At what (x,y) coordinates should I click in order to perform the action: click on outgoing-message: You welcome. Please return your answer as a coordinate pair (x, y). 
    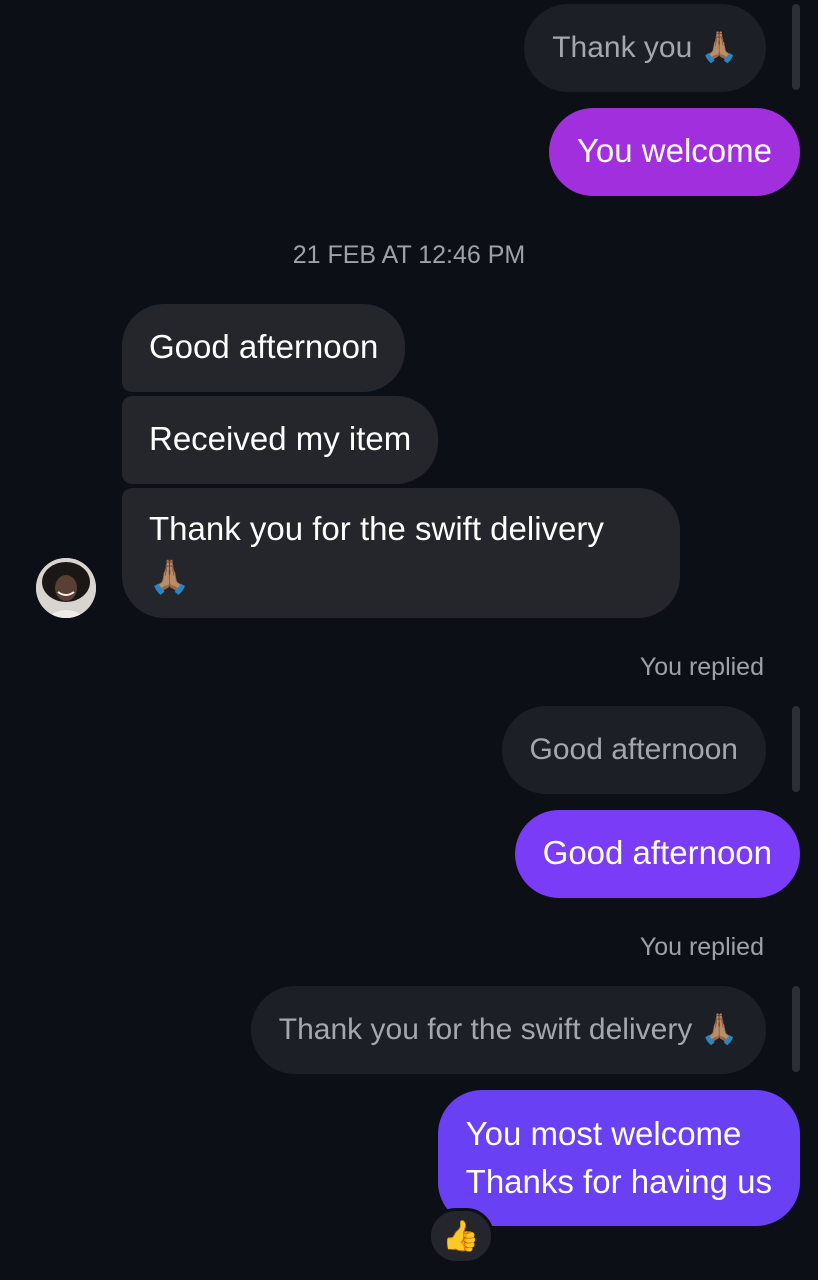
    Looking at the image, I should click on (674, 152).